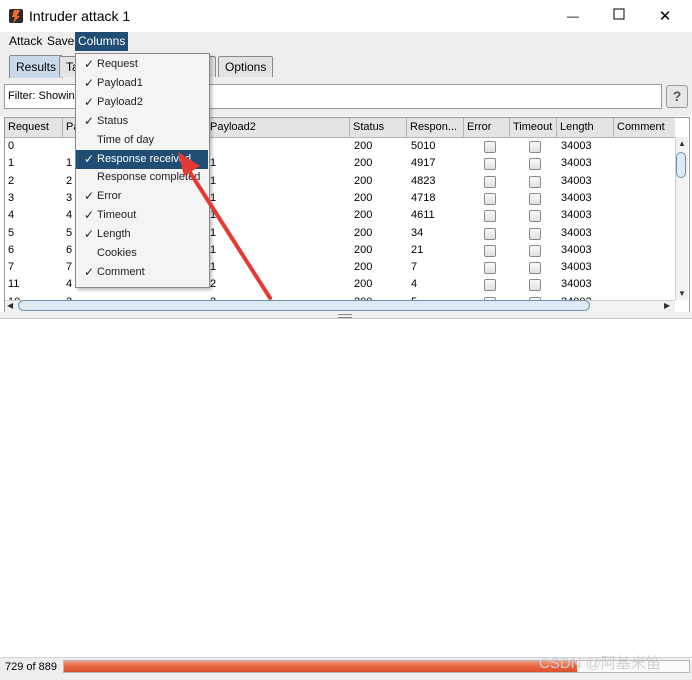 This screenshot has height=680, width=692. Describe the element at coordinates (36, 66) in the screenshot. I see `tab-results: Results` at that location.